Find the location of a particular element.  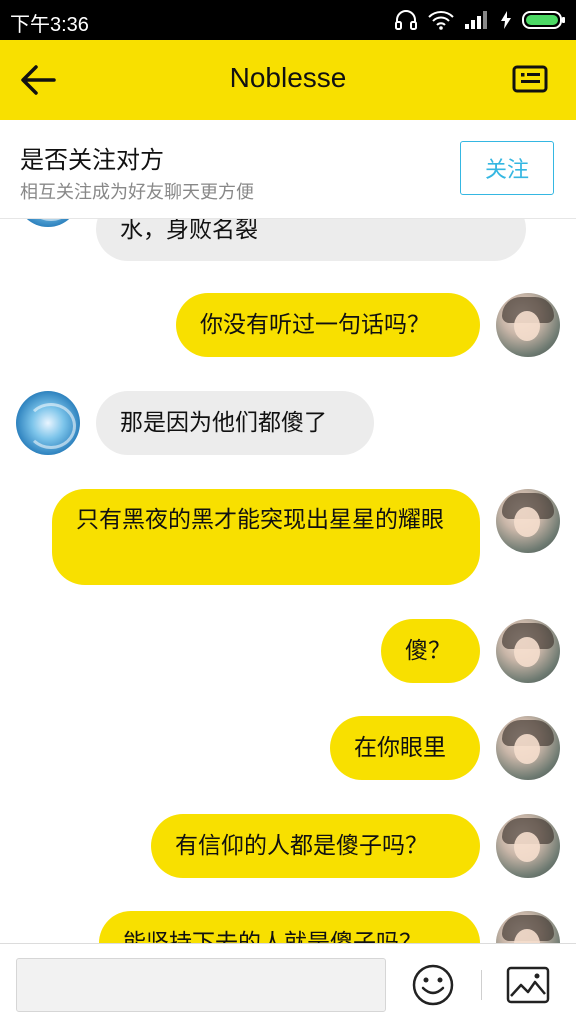

message-bubble: 有信仰的人都是傻子吗？ is located at coordinates (315, 846).